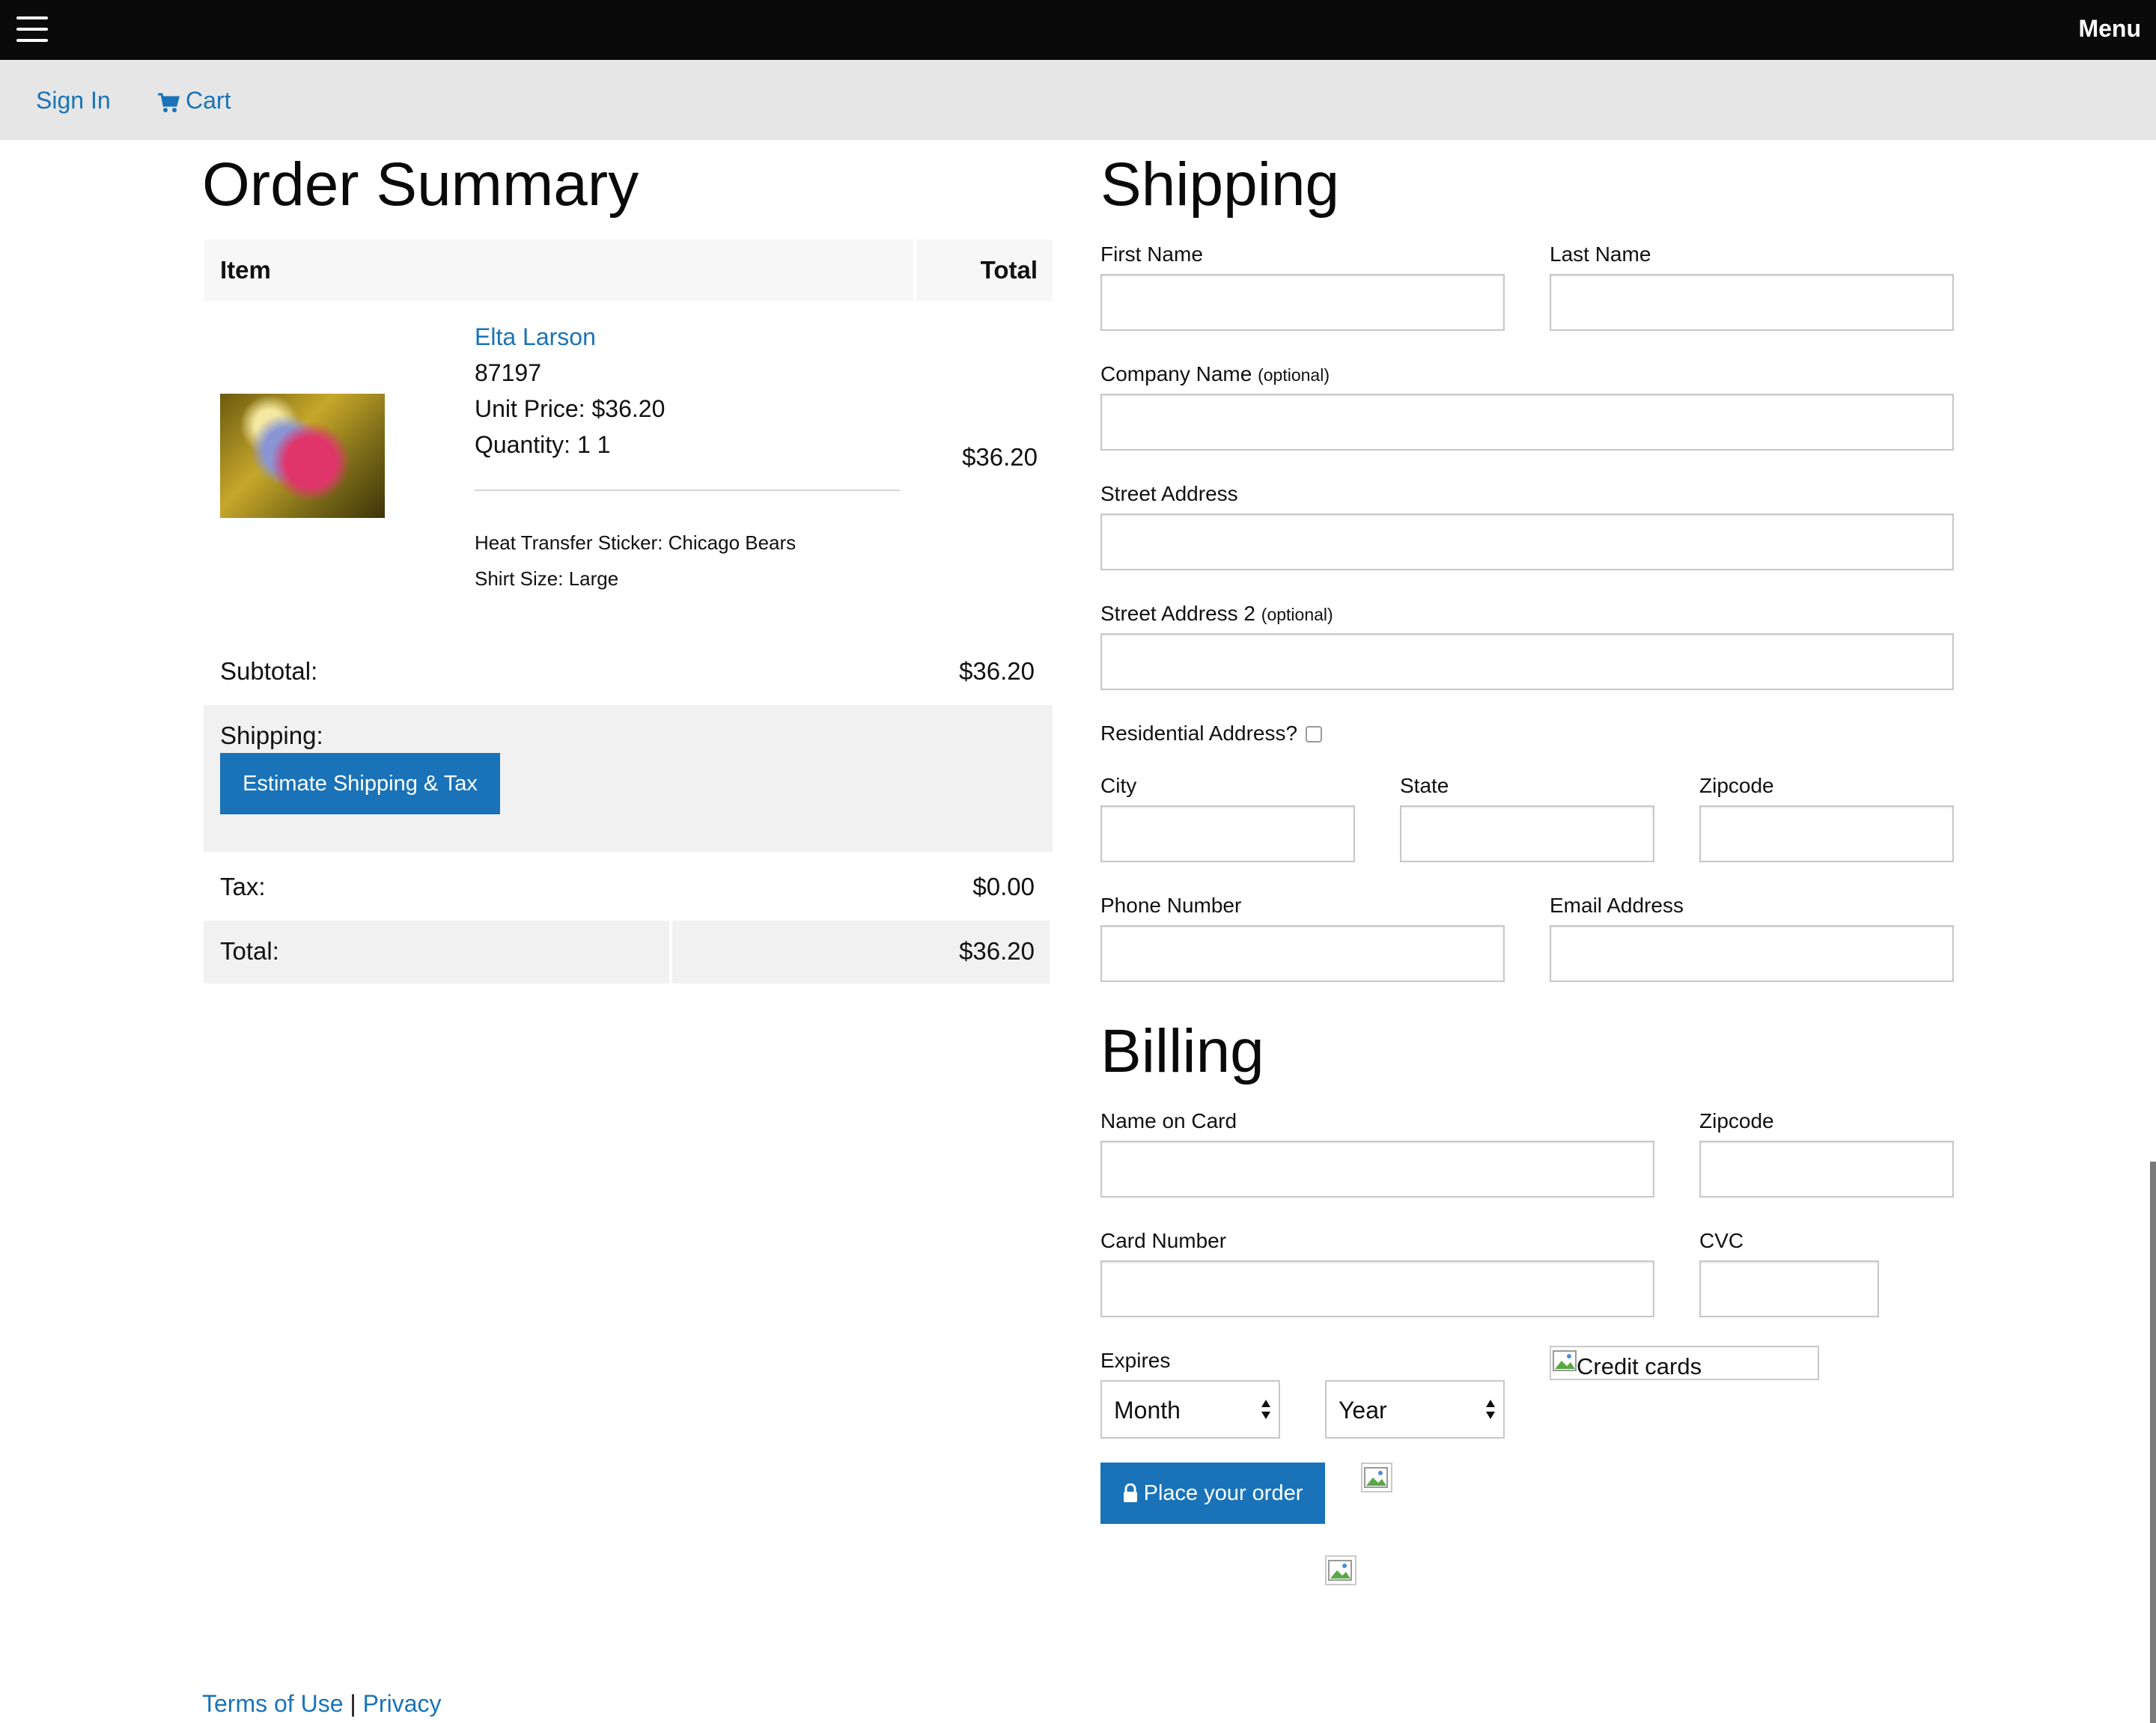 The height and width of the screenshot is (1723, 2156). Describe the element at coordinates (997, 951) in the screenshot. I see `total-value: $36.20` at that location.